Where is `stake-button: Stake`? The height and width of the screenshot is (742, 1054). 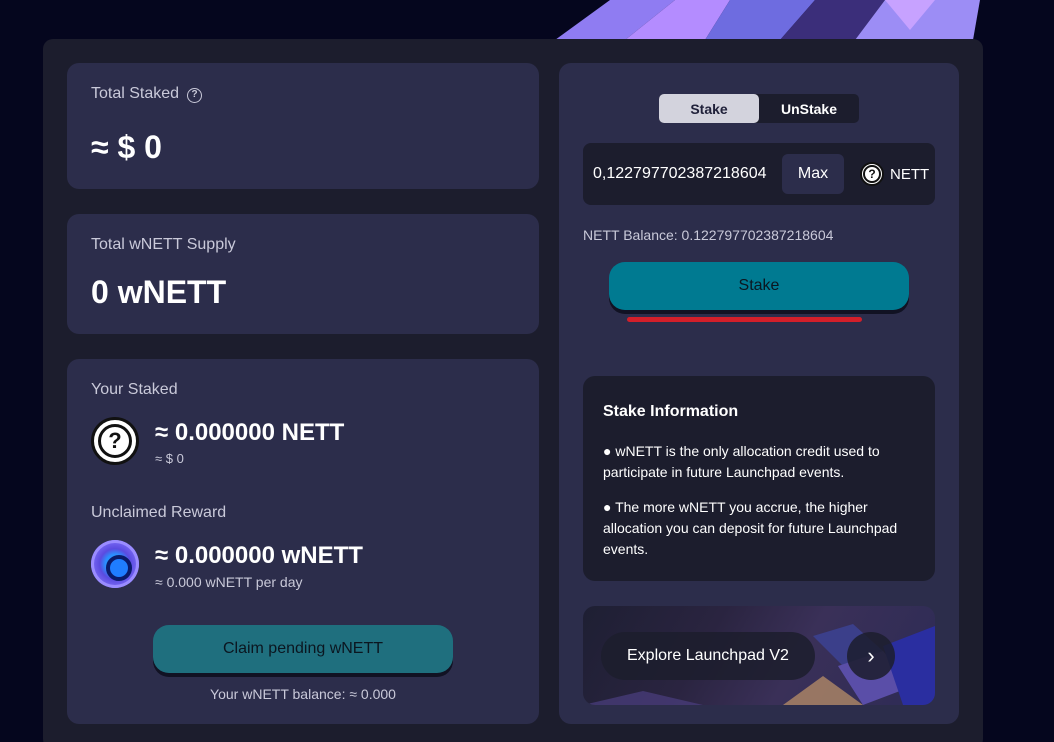 stake-button: Stake is located at coordinates (759, 286).